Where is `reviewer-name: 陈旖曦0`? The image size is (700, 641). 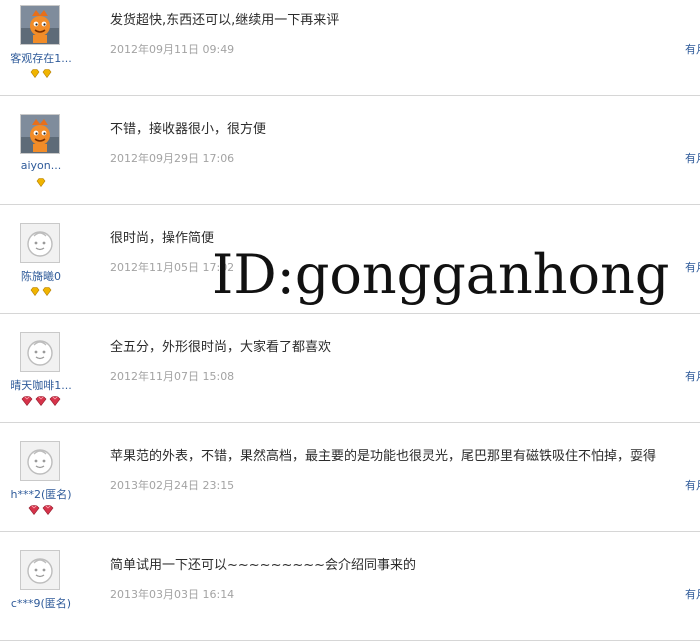 reviewer-name: 陈旖曦0 is located at coordinates (41, 276).